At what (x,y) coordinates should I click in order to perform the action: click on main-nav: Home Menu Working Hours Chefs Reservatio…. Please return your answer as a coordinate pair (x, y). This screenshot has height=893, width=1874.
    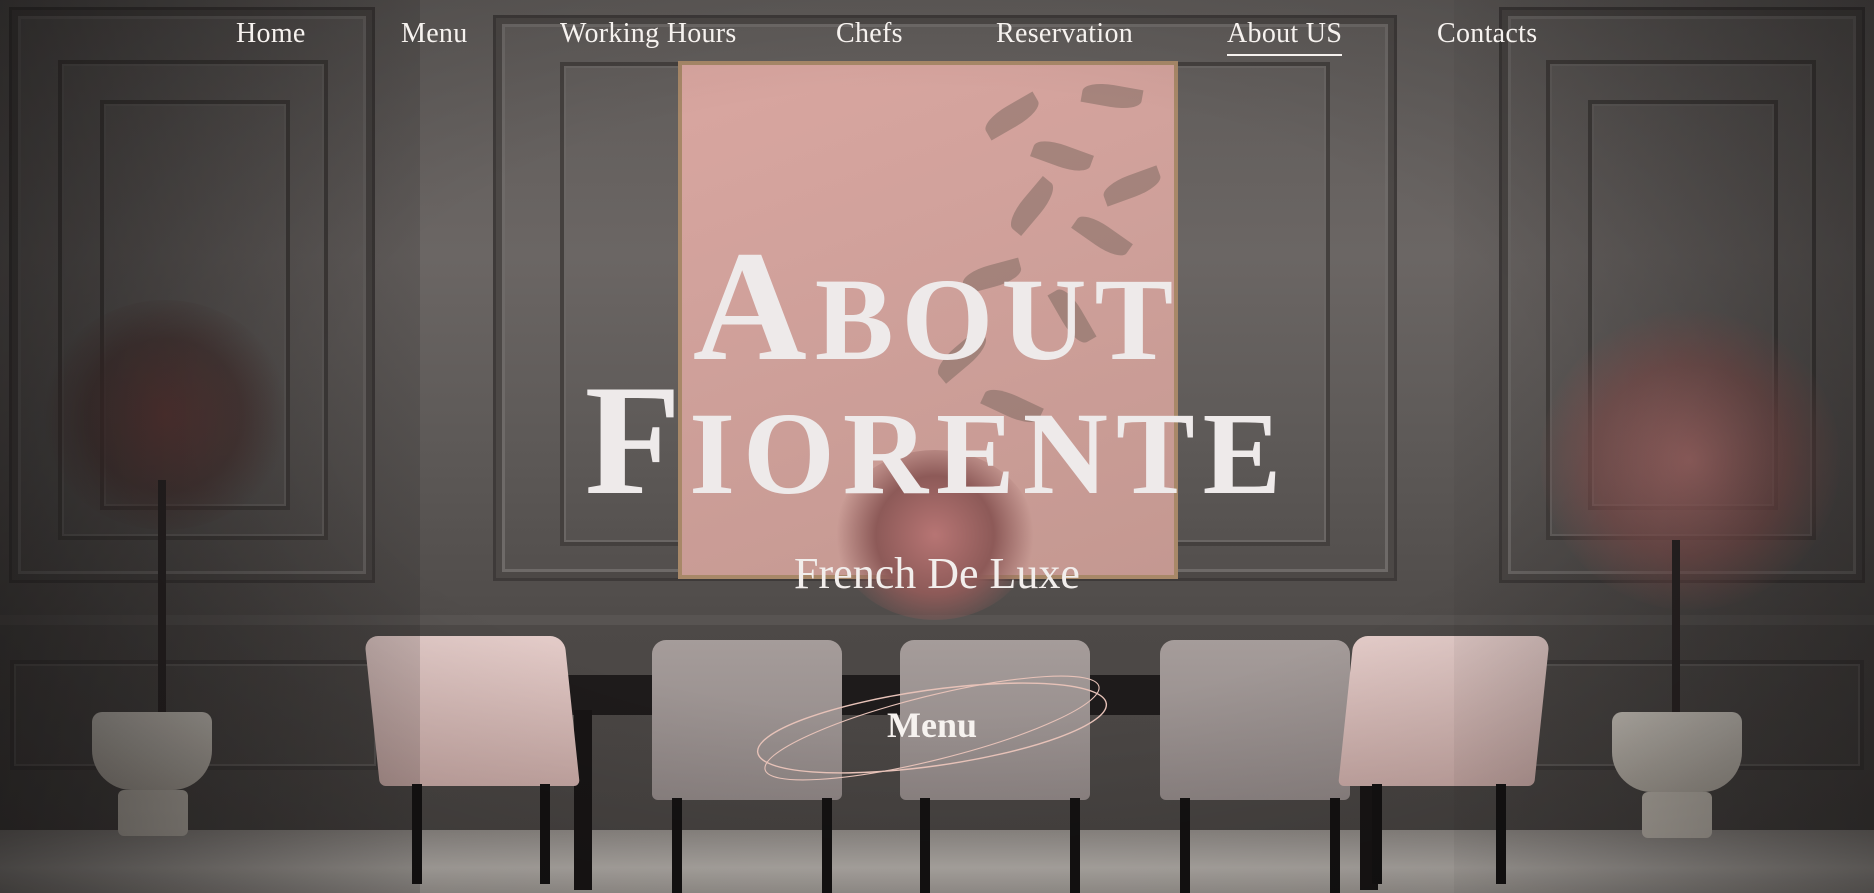
    Looking at the image, I should click on (937, 40).